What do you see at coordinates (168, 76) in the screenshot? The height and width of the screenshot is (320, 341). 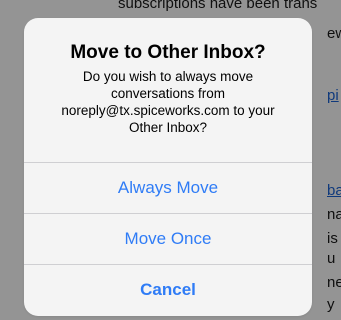 I see `alert-message-line: Do you wish to always move` at bounding box center [168, 76].